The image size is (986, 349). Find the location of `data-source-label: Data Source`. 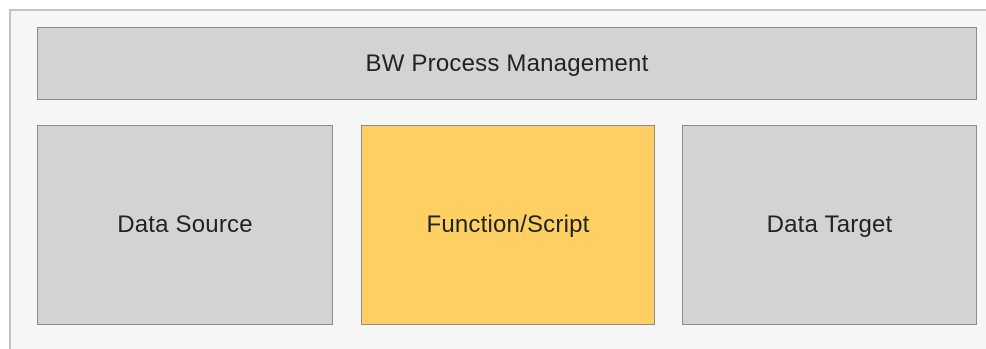

data-source-label: Data Source is located at coordinates (185, 224).